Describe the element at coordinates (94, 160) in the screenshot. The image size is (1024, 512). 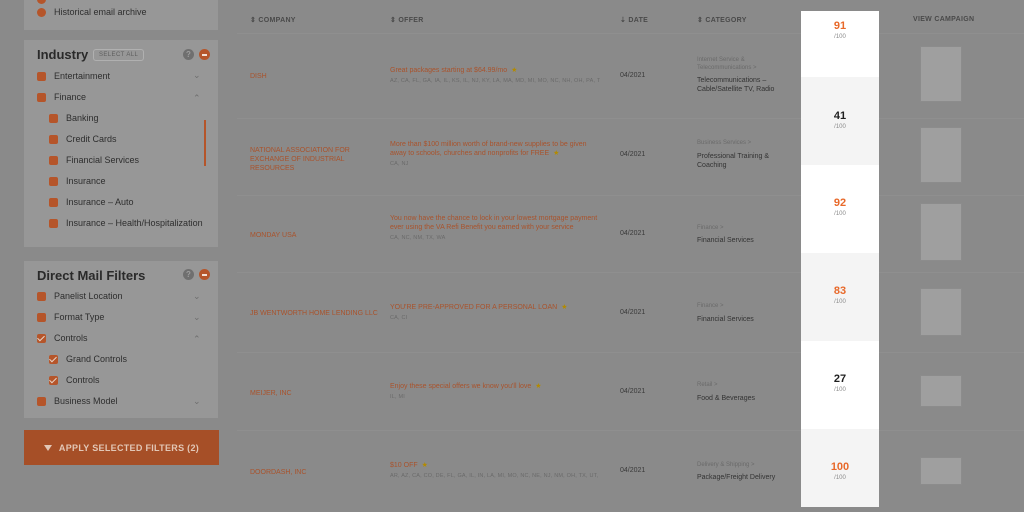
I see `filter-subitem-financial-services: Financial Services` at that location.